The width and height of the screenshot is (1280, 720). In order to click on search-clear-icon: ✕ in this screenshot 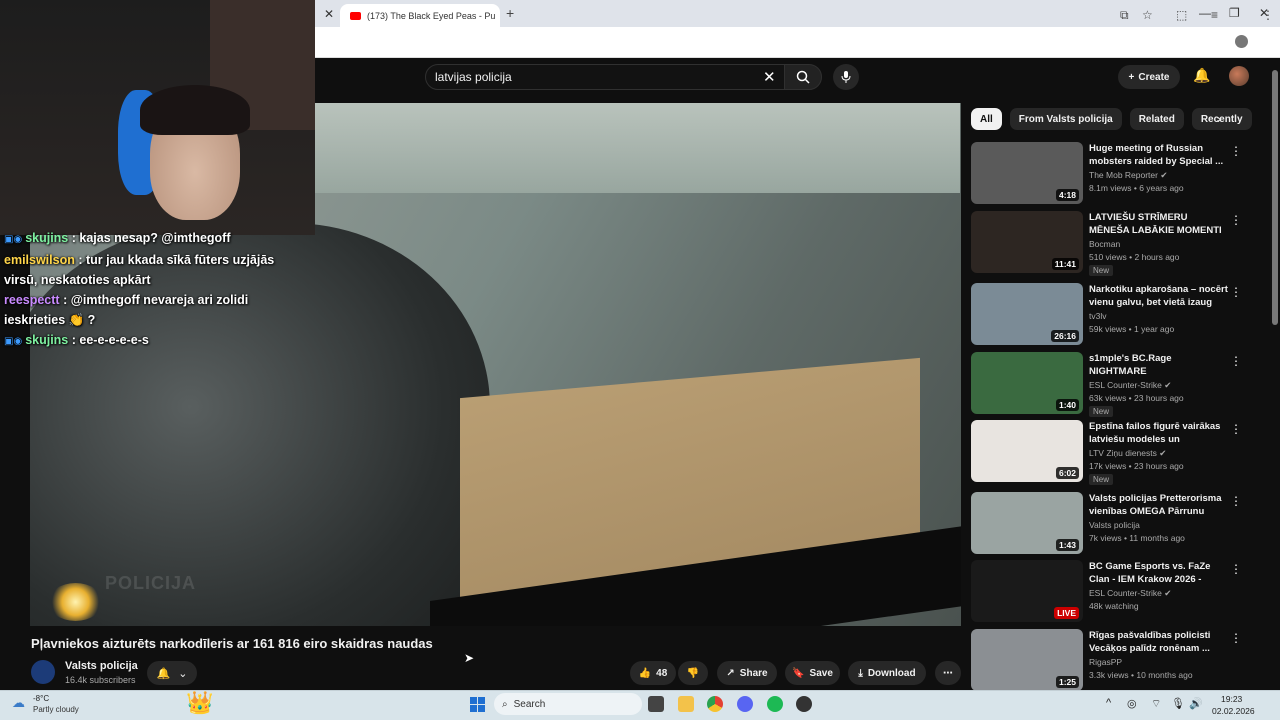, I will do `click(769, 77)`.